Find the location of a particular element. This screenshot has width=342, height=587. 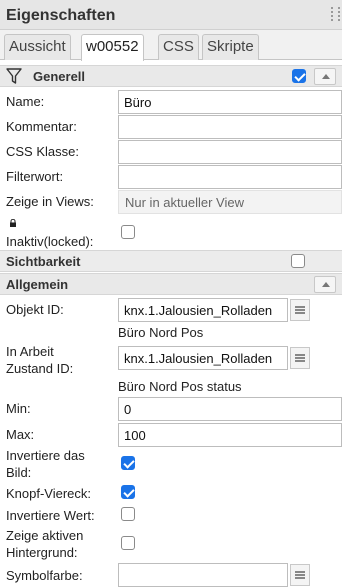

max-label: Max: is located at coordinates (20, 434).